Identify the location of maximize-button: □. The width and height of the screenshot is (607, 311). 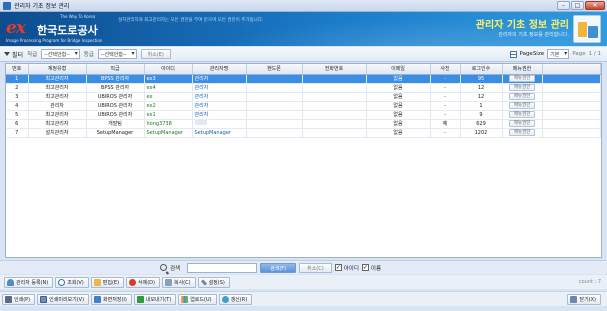
(577, 5).